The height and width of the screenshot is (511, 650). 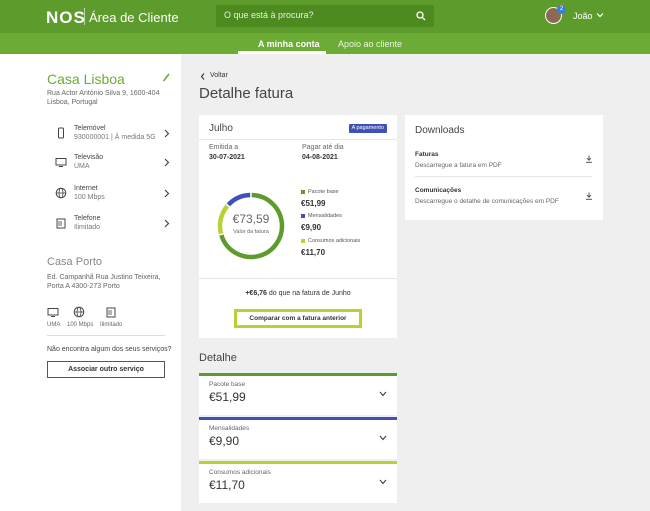 What do you see at coordinates (61, 133) in the screenshot?
I see `mobile-icon` at bounding box center [61, 133].